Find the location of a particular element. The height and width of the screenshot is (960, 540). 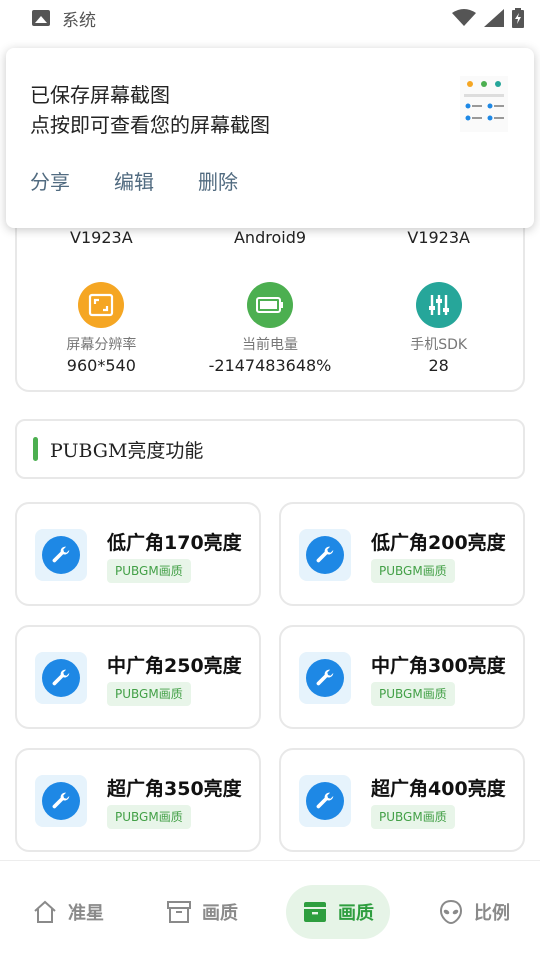

archive-icon is located at coordinates (179, 912).